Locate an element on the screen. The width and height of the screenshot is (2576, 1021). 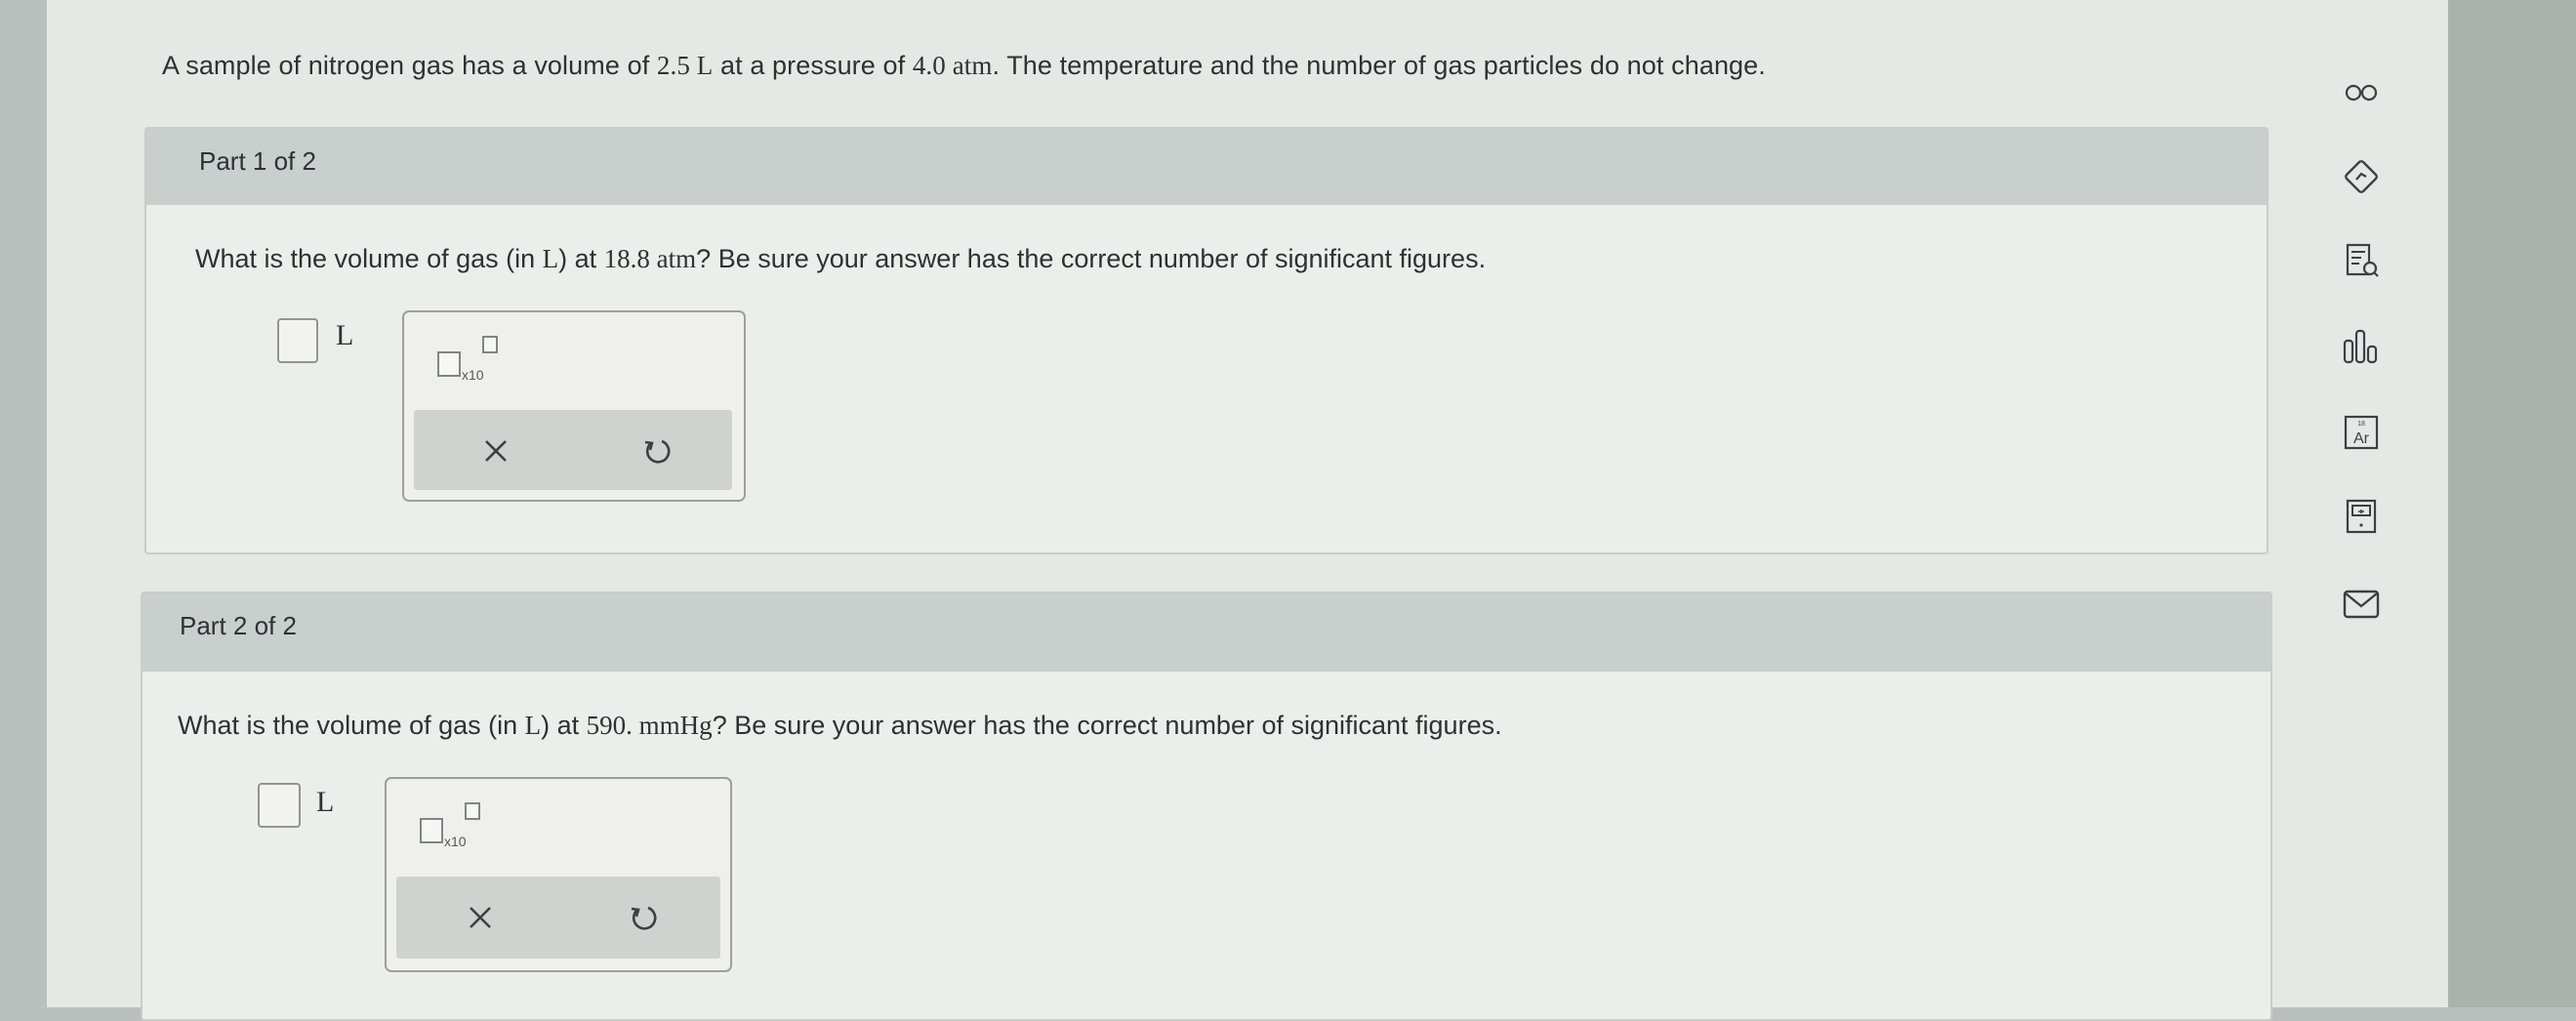
part-1-header: Part 1 of 2 is located at coordinates (1206, 167).